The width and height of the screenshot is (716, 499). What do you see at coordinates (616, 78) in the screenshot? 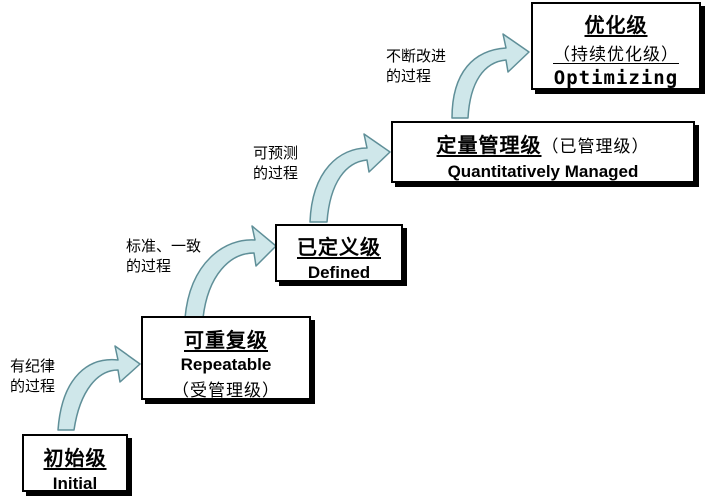
I see `level-optimizing-en: Optimizing` at bounding box center [616, 78].